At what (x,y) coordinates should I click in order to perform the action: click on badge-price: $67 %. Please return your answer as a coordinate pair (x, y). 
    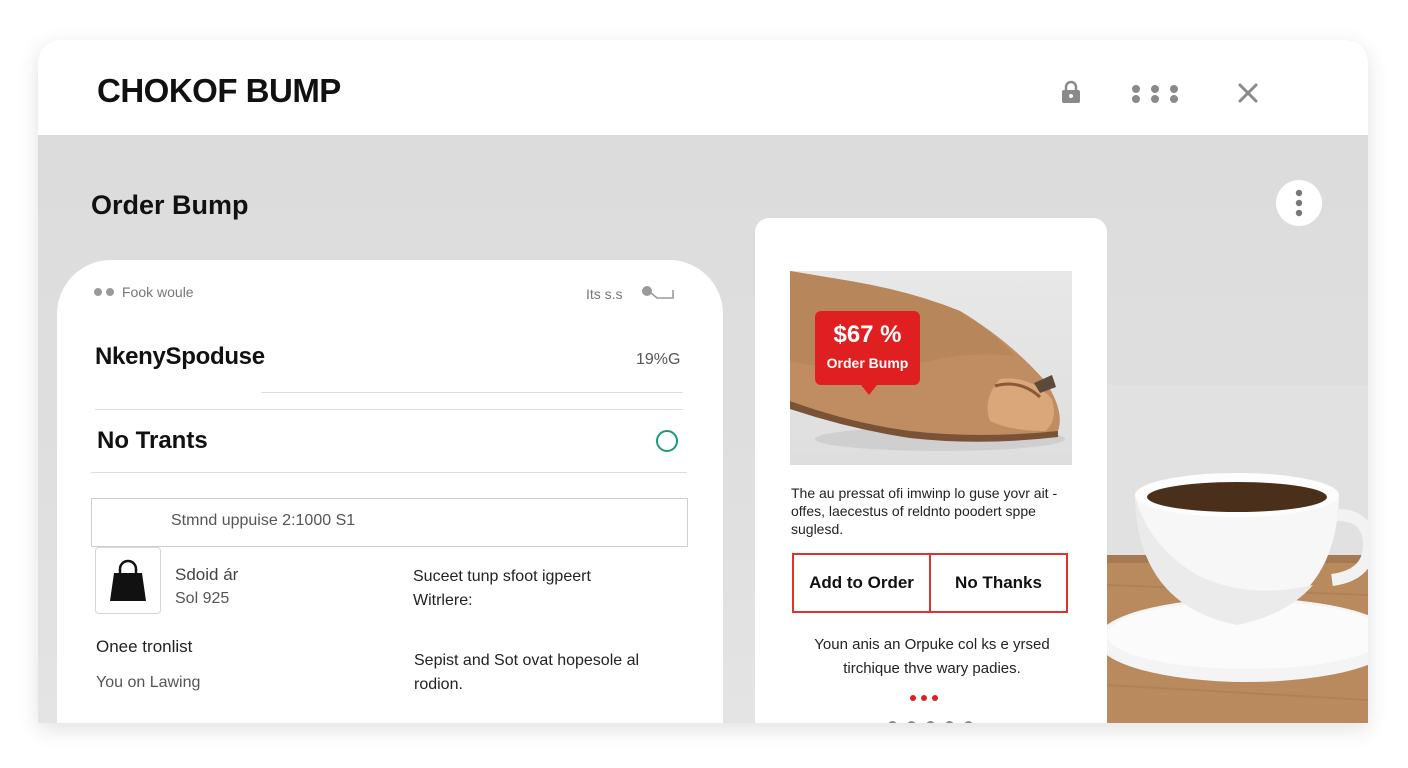
    Looking at the image, I should click on (867, 334).